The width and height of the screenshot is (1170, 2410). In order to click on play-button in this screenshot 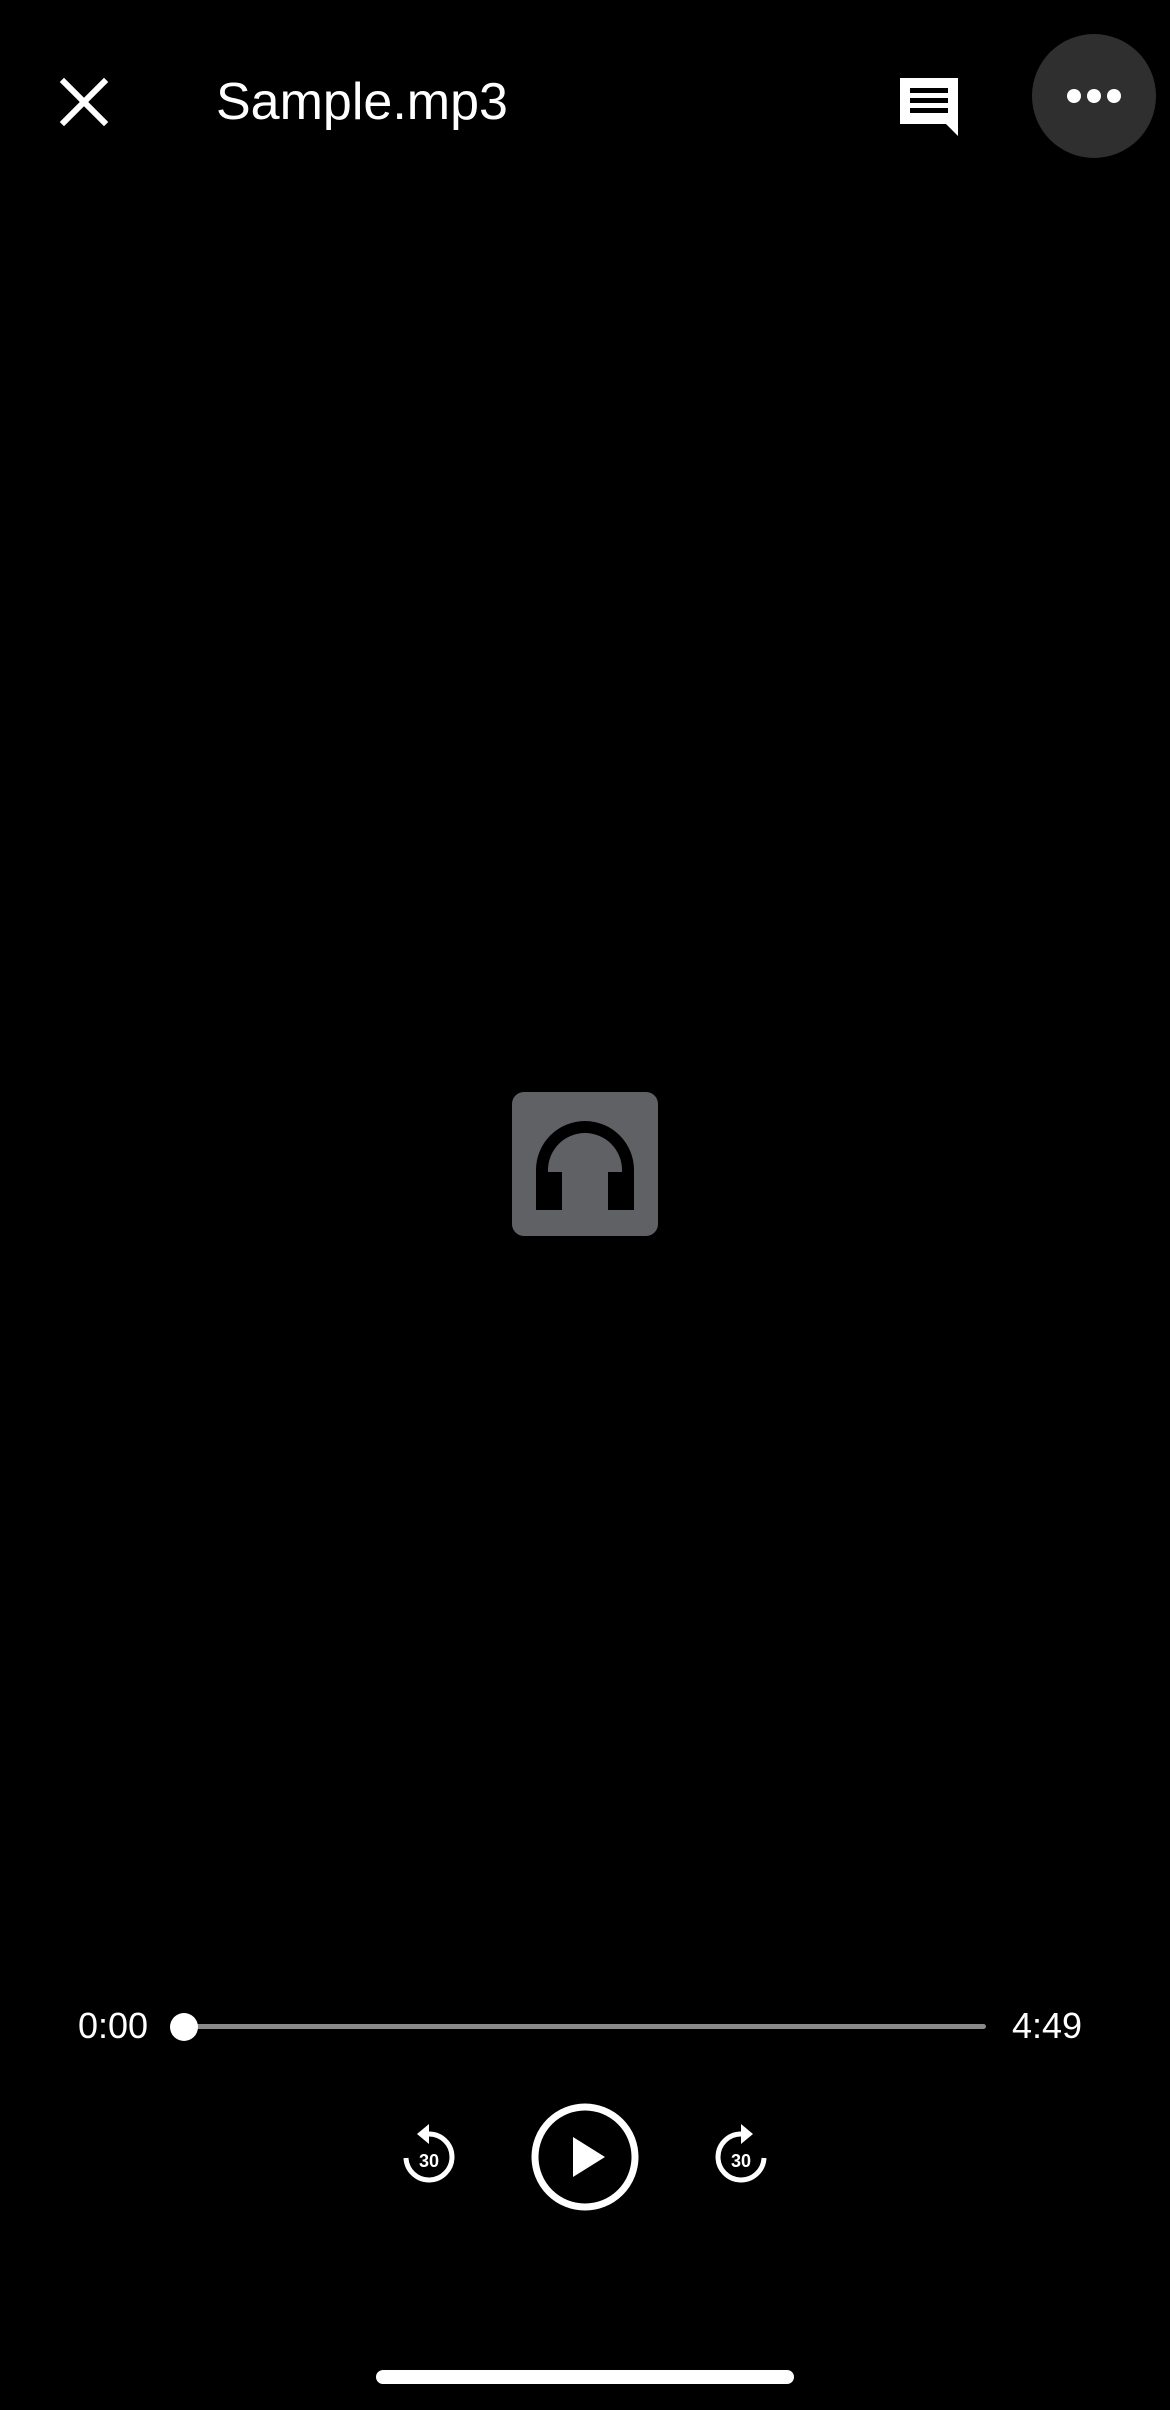, I will do `click(585, 2157)`.